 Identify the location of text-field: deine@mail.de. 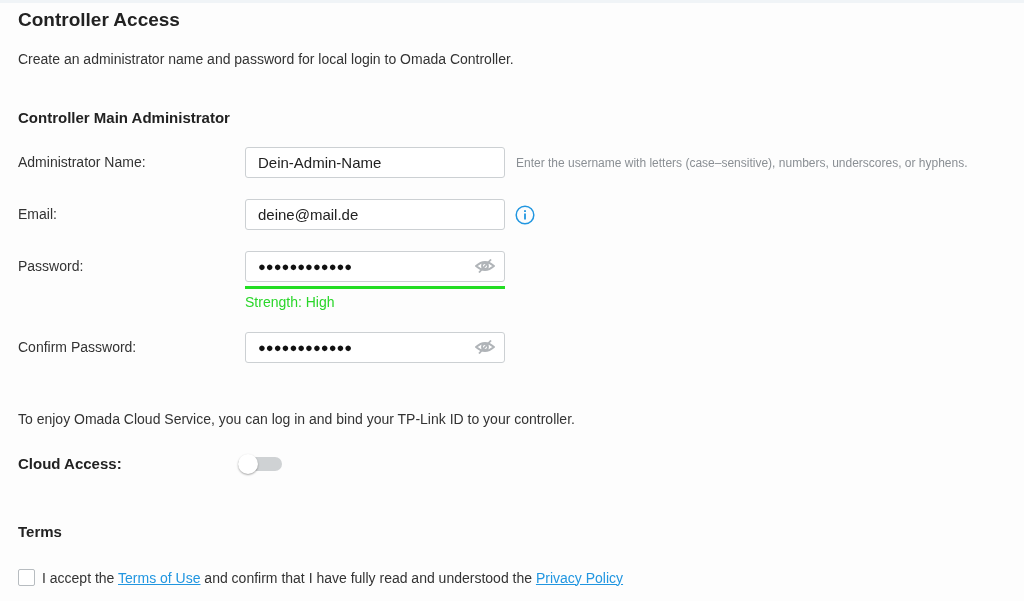
(375, 214).